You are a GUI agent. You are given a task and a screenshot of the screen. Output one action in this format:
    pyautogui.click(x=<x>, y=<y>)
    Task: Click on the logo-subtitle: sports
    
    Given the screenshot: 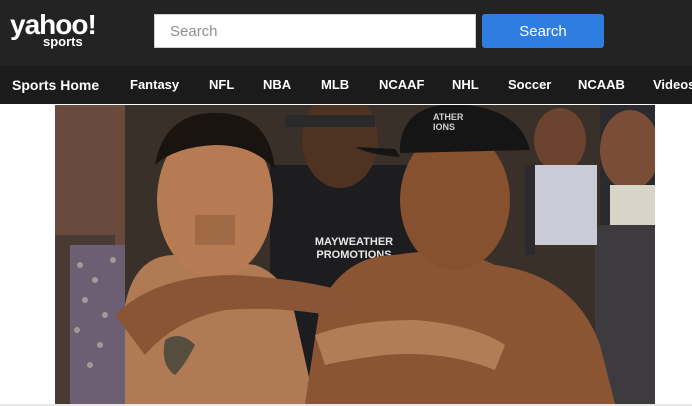 What is the action you would take?
    pyautogui.click(x=63, y=41)
    